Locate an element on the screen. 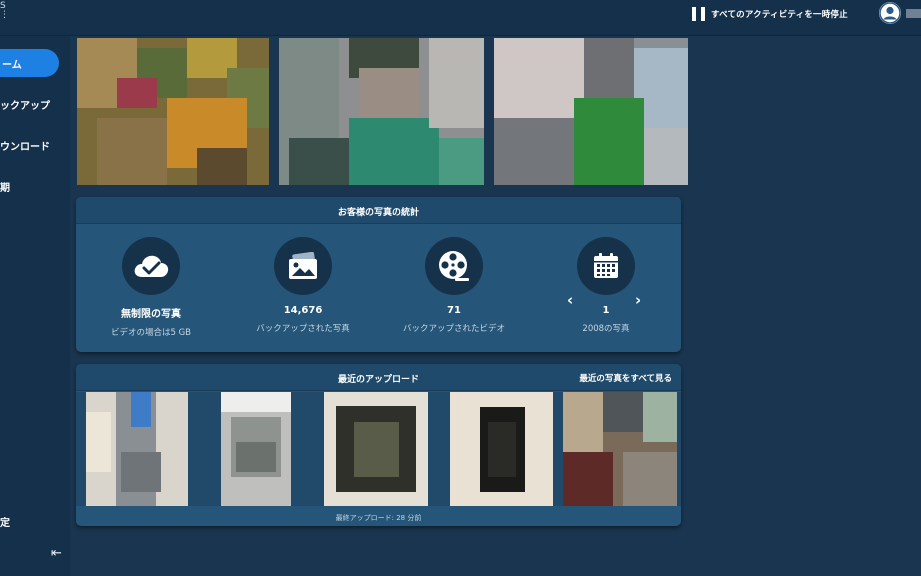 The image size is (921, 576). stat-photos-by-year: 1 2008の写真 is located at coordinates (606, 285).